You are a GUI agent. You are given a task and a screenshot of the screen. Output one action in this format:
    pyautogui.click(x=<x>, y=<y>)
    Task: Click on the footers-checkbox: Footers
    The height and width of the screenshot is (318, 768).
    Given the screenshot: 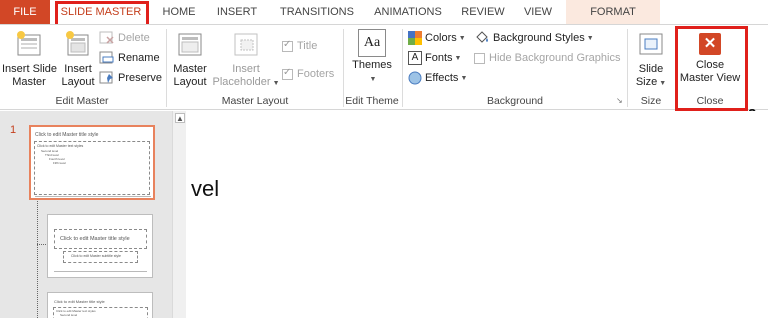 What is the action you would take?
    pyautogui.click(x=308, y=74)
    